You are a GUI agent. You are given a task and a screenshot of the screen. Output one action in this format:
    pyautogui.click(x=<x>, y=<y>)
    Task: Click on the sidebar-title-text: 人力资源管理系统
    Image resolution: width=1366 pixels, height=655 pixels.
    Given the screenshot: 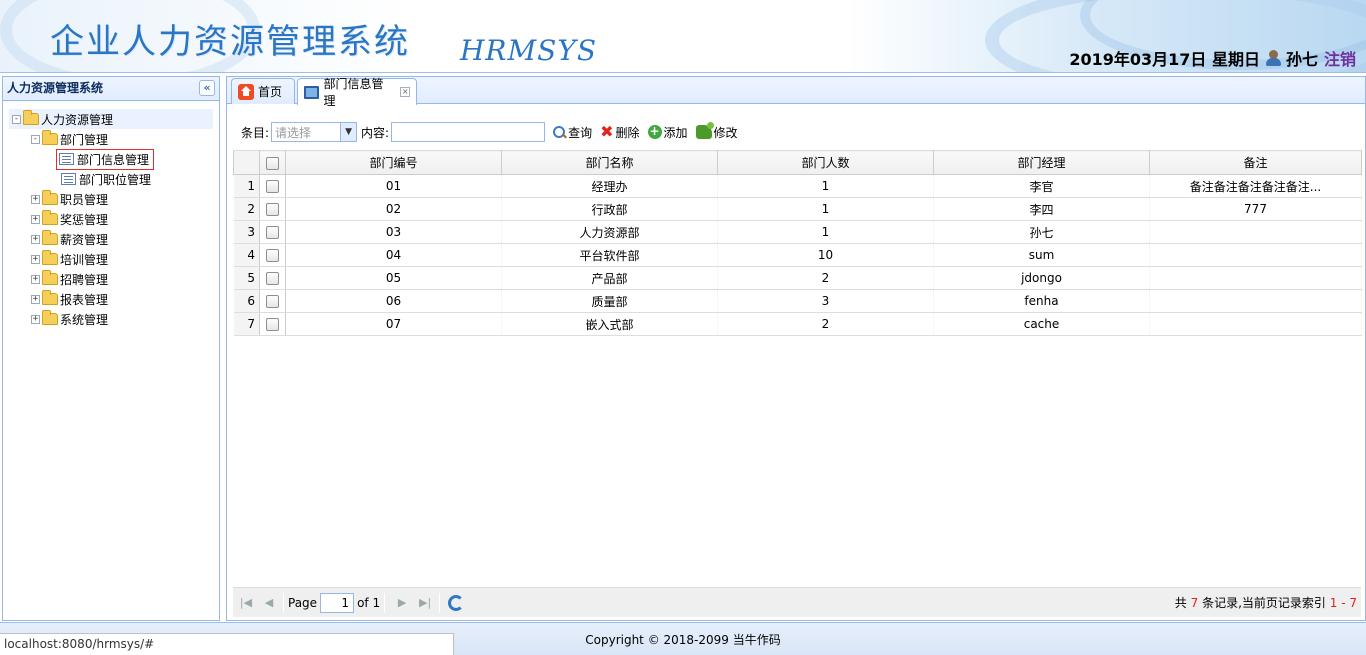 What is the action you would take?
    pyautogui.click(x=55, y=88)
    